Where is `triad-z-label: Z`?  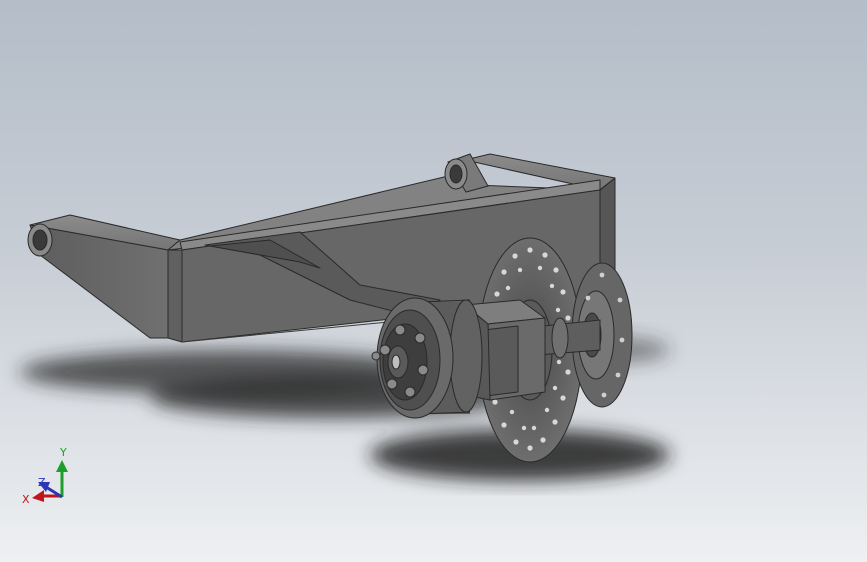 triad-z-label: Z is located at coordinates (42, 482).